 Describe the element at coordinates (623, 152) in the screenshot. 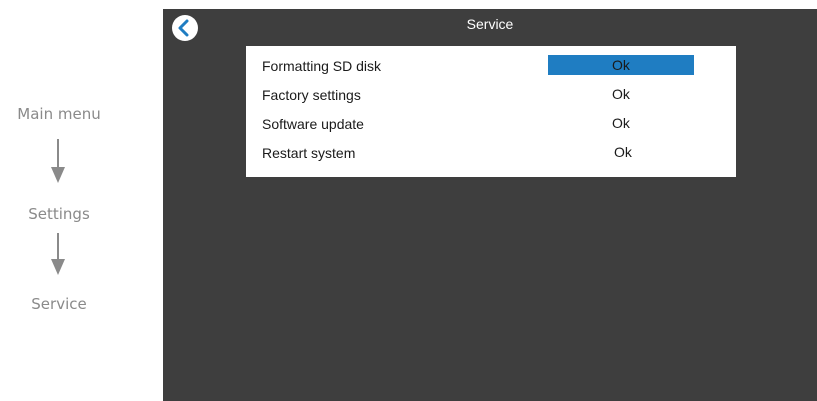

I see `restart-system-ok-button: Ok` at that location.